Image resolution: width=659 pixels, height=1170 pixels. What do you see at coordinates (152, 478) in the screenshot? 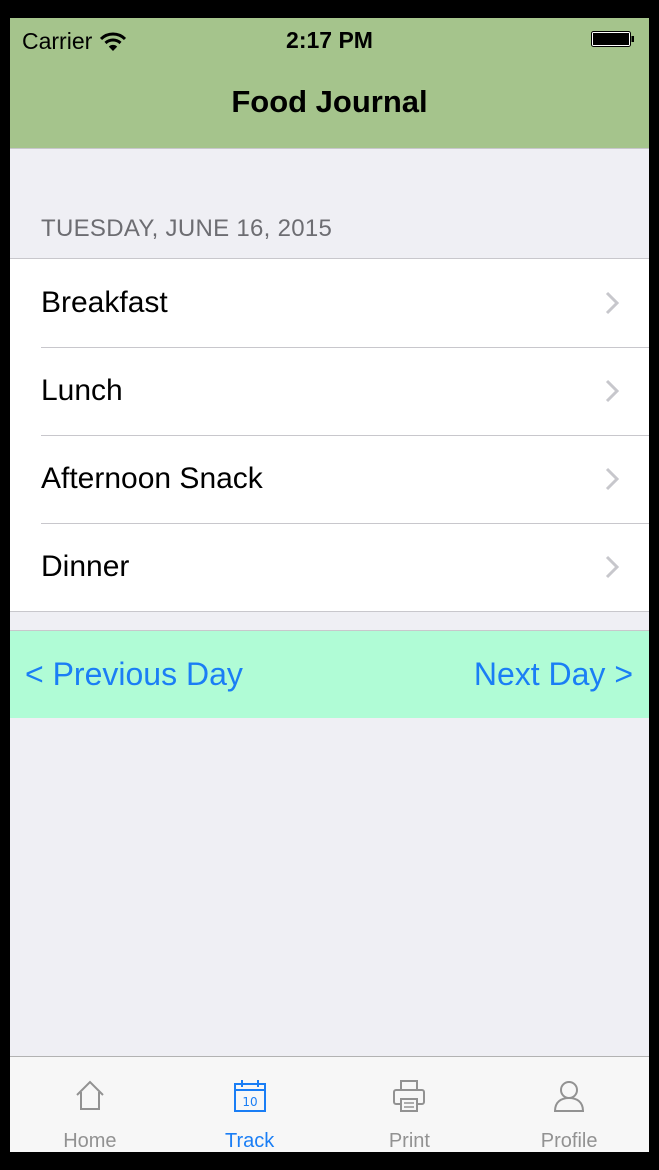
I see `meal-label: Afternoon Snack` at bounding box center [152, 478].